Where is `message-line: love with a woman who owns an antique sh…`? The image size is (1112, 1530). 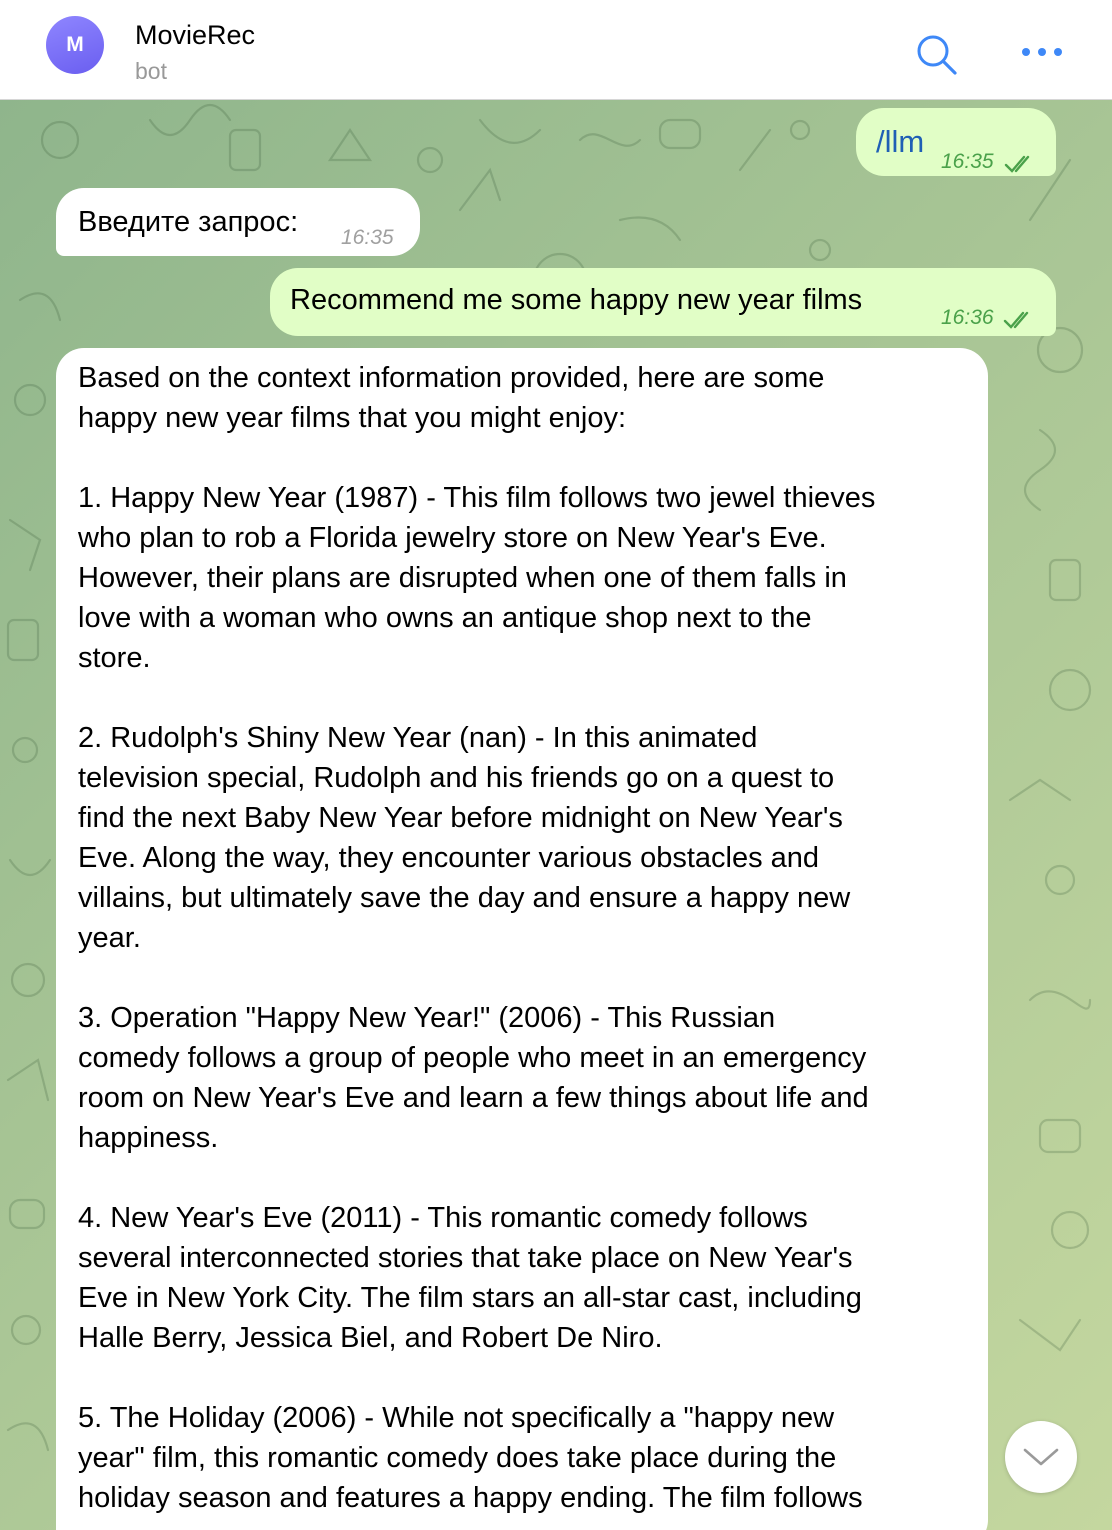
message-line: love with a woman who owns an antique sh… is located at coordinates (445, 618).